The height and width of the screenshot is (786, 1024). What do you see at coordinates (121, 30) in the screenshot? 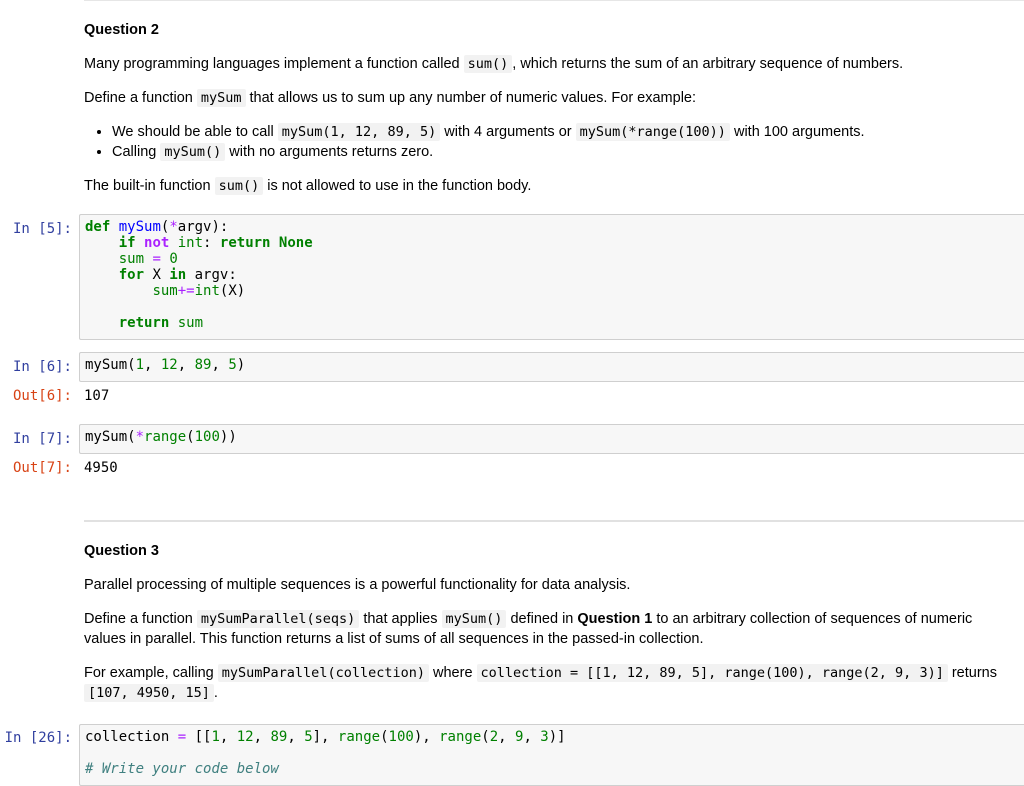
I see `question-2-heading: Question 2` at bounding box center [121, 30].